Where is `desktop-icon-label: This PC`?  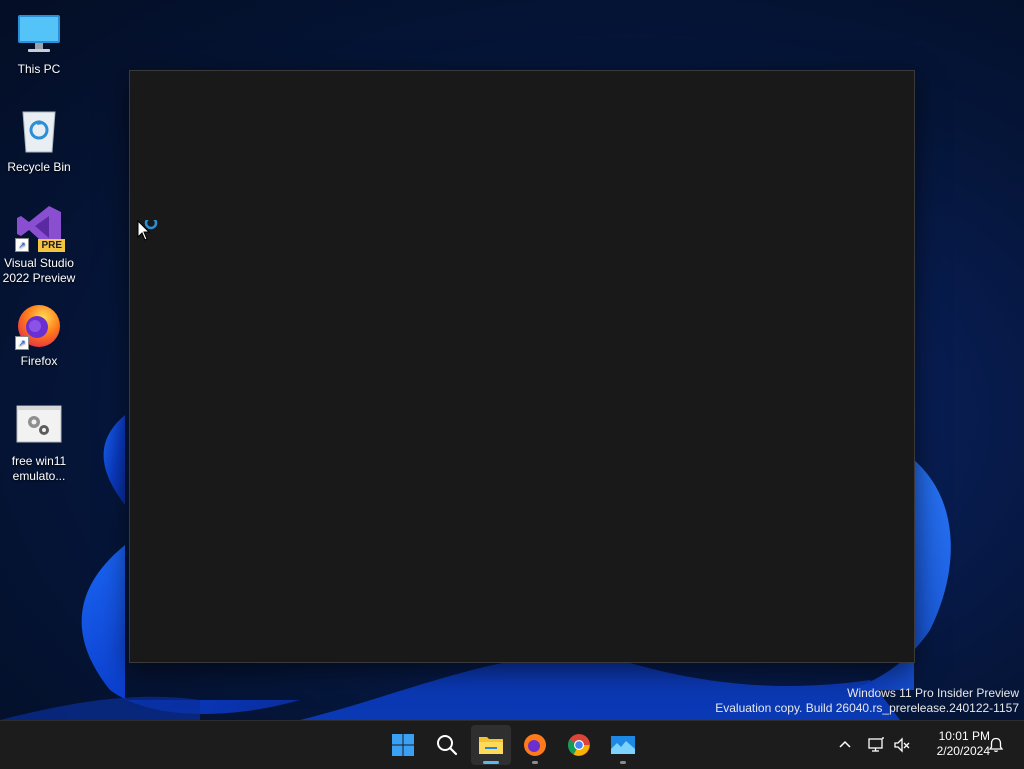 desktop-icon-label: This PC is located at coordinates (39, 69).